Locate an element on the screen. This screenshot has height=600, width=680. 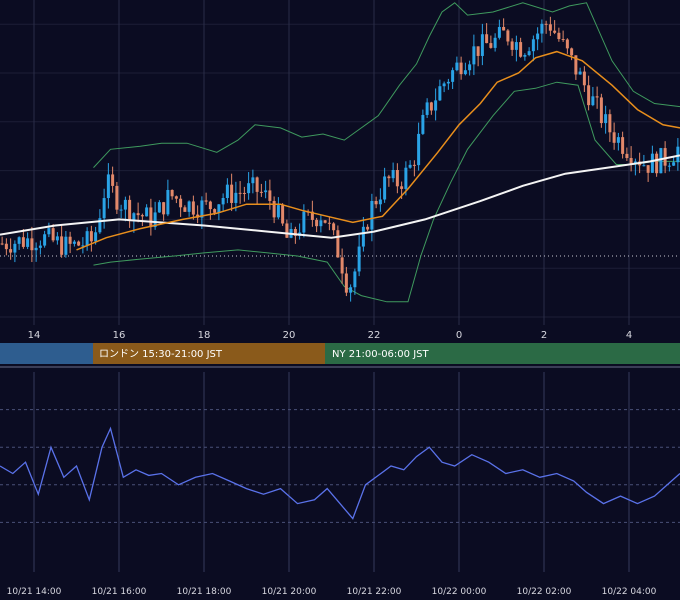
bottom-tick-label: 10/22 02:00 is located at coordinates (544, 592).